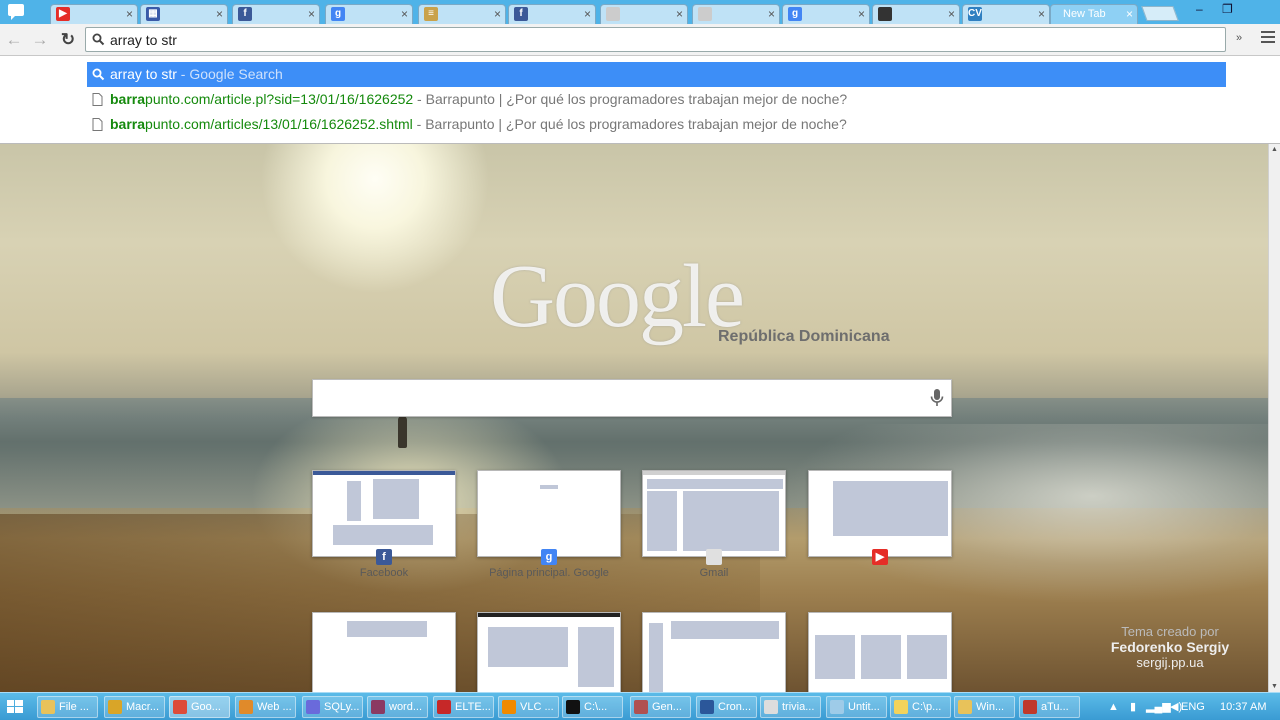 Image resolution: width=1280 pixels, height=720 pixels. I want to click on suggestion-search: array to str - Google Search, so click(656, 74).